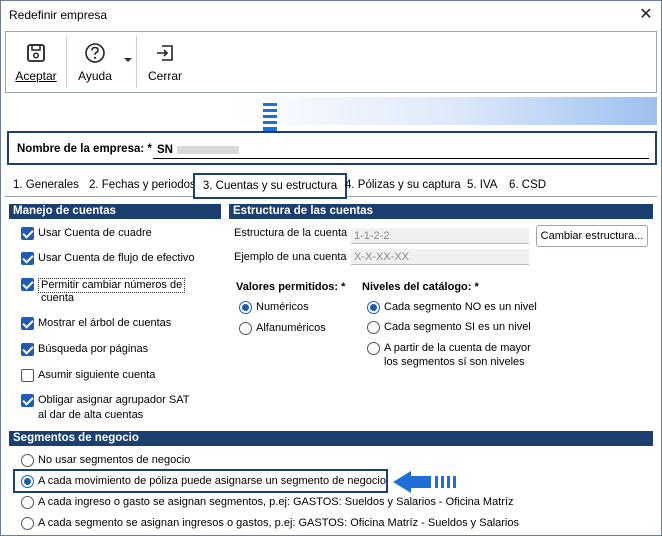 This screenshot has width=662, height=536. What do you see at coordinates (457, 348) in the screenshot?
I see `radio-label: A partir de la cuenta de mayor` at bounding box center [457, 348].